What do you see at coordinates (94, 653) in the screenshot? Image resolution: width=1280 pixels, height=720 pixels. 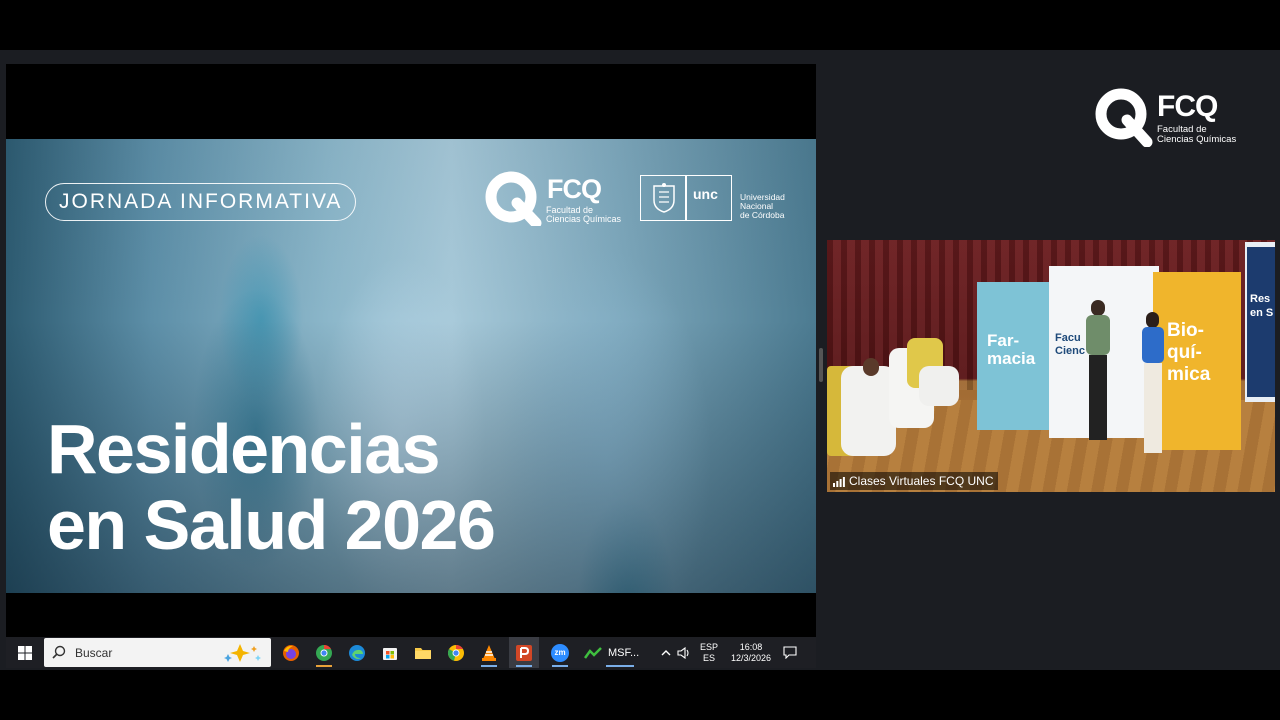 I see `search-placeholder: Buscar` at bounding box center [94, 653].